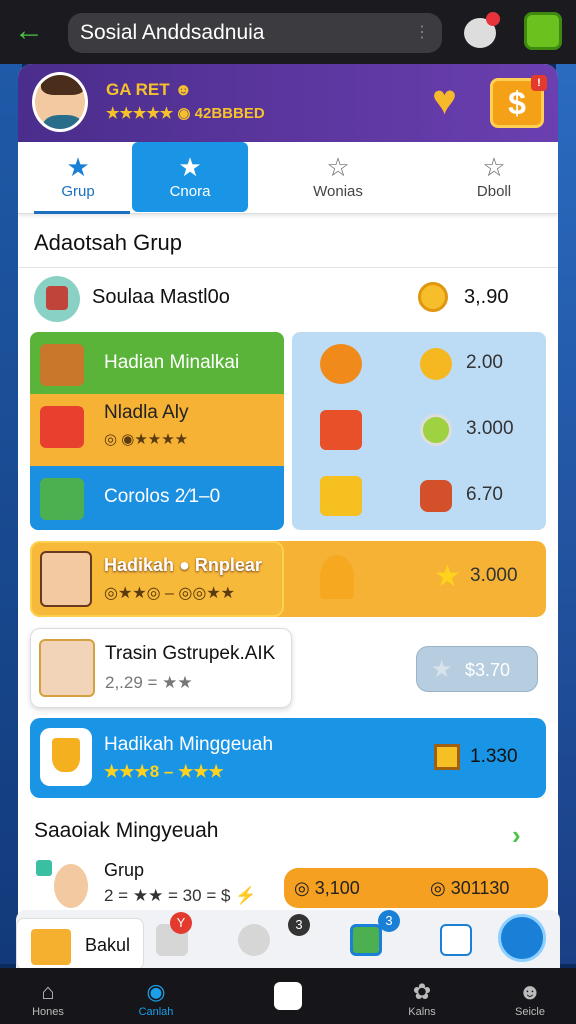 This screenshot has width=576, height=1024. What do you see at coordinates (470, 888) in the screenshot?
I see `value-b: ◎ 301130` at bounding box center [470, 888].